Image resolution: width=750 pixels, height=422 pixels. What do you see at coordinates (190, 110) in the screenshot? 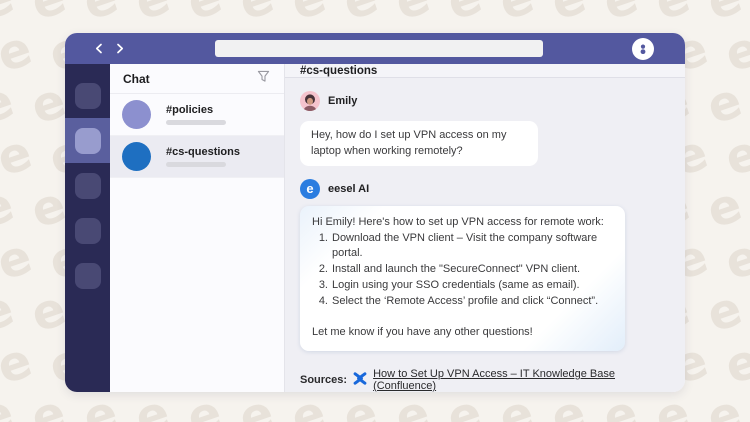
I see `channel-name: #policies` at bounding box center [190, 110].